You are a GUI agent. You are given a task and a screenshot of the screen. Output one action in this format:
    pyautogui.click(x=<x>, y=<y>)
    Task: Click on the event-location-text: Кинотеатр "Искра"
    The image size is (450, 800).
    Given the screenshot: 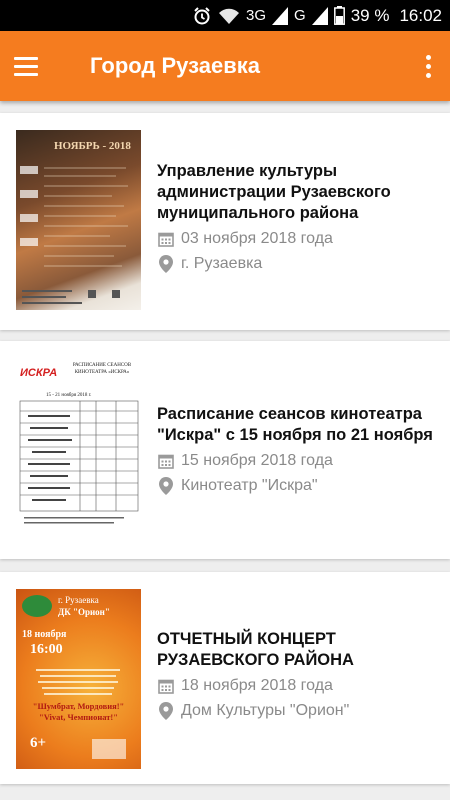 What is the action you would take?
    pyautogui.click(x=249, y=485)
    